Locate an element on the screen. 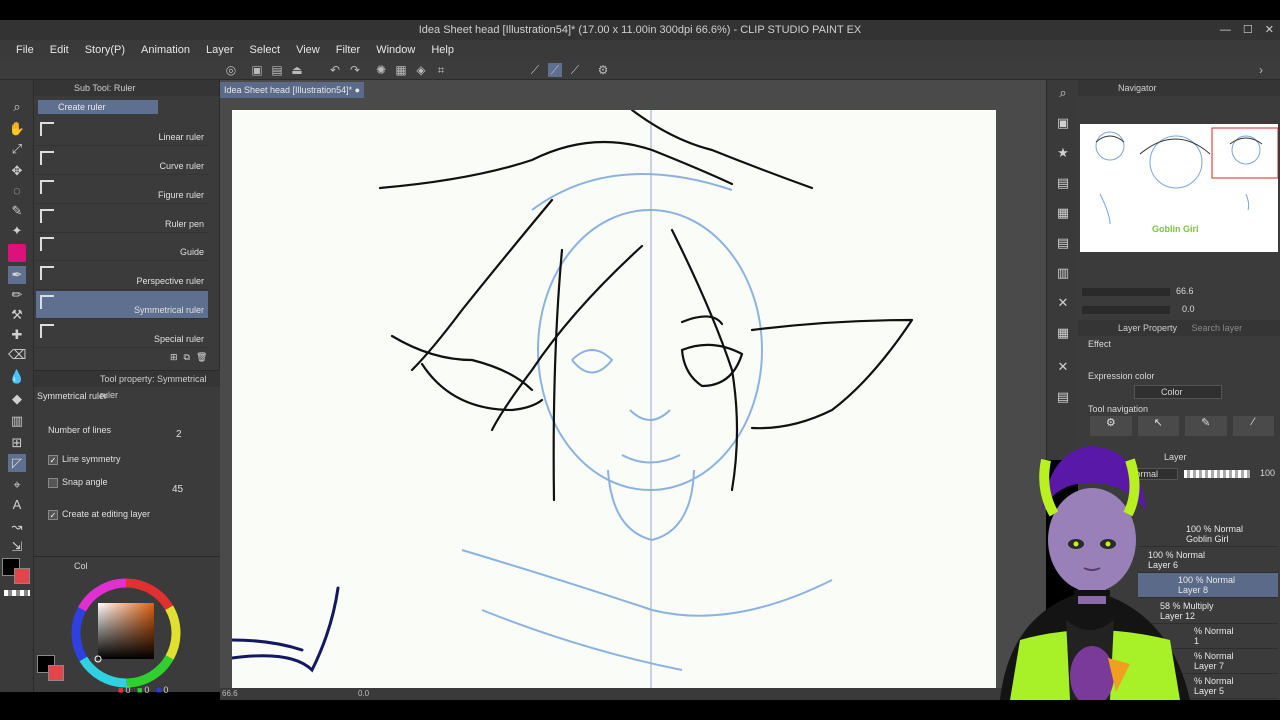 The width and height of the screenshot is (1280, 720). vtuber-avatar is located at coordinates (1095, 573).